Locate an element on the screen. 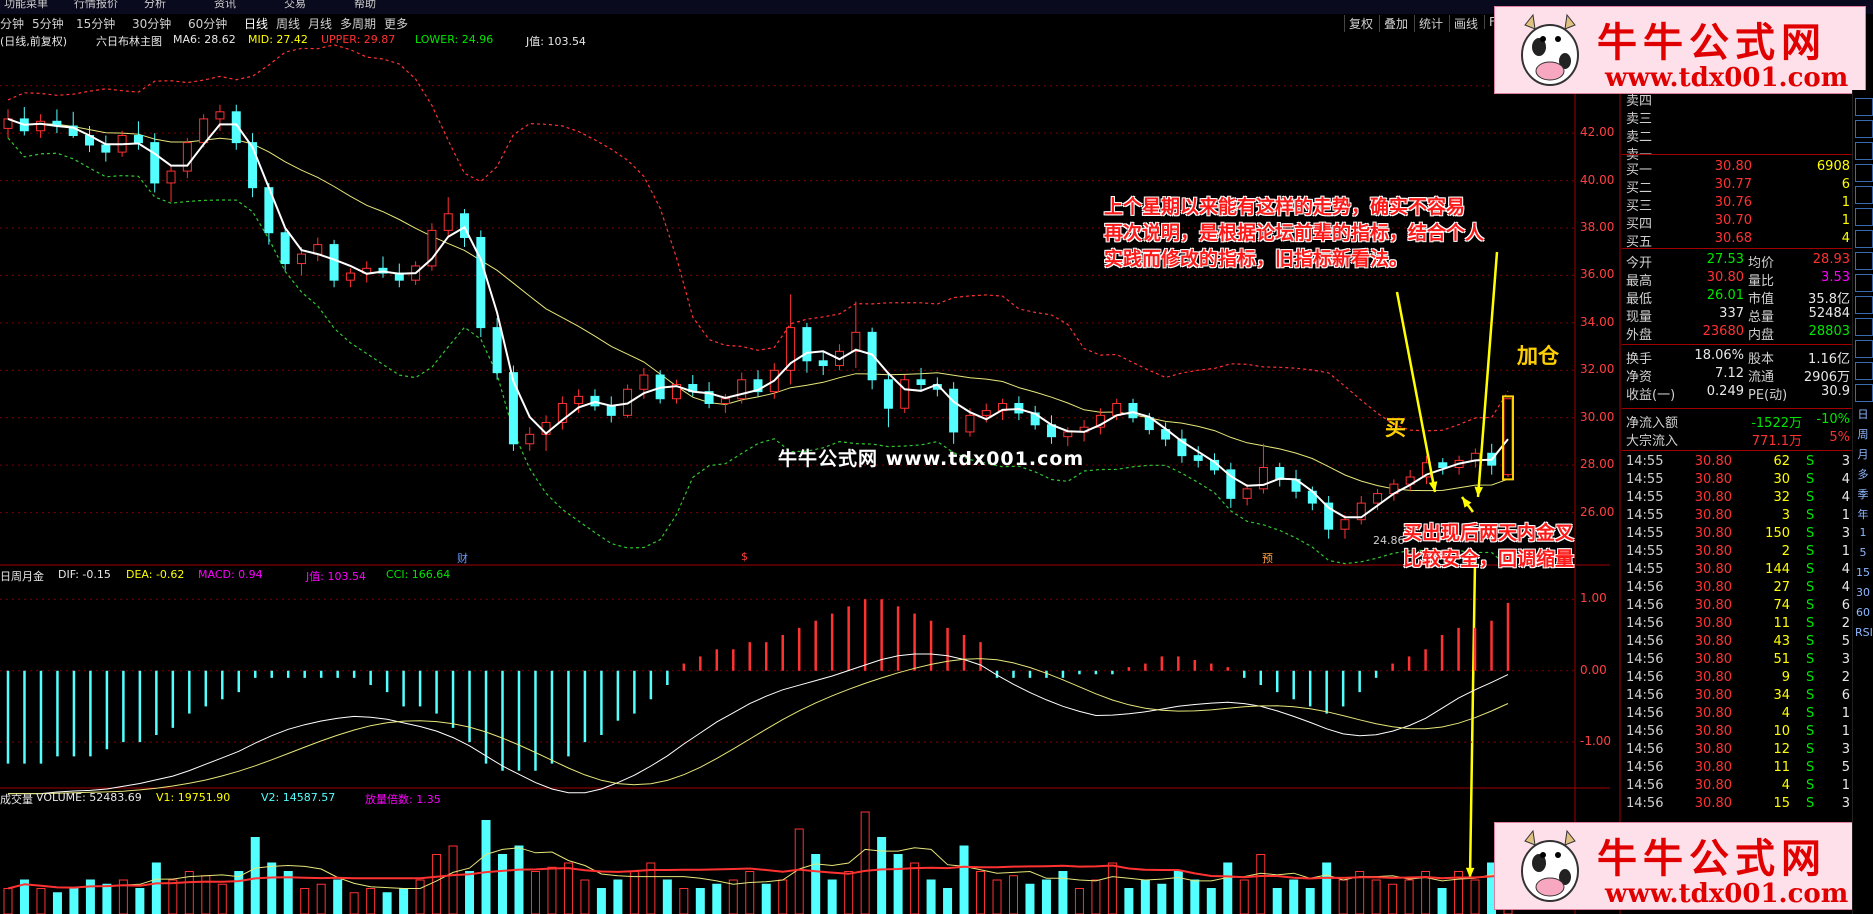  tick-volume: 32 is located at coordinates (1781, 497).